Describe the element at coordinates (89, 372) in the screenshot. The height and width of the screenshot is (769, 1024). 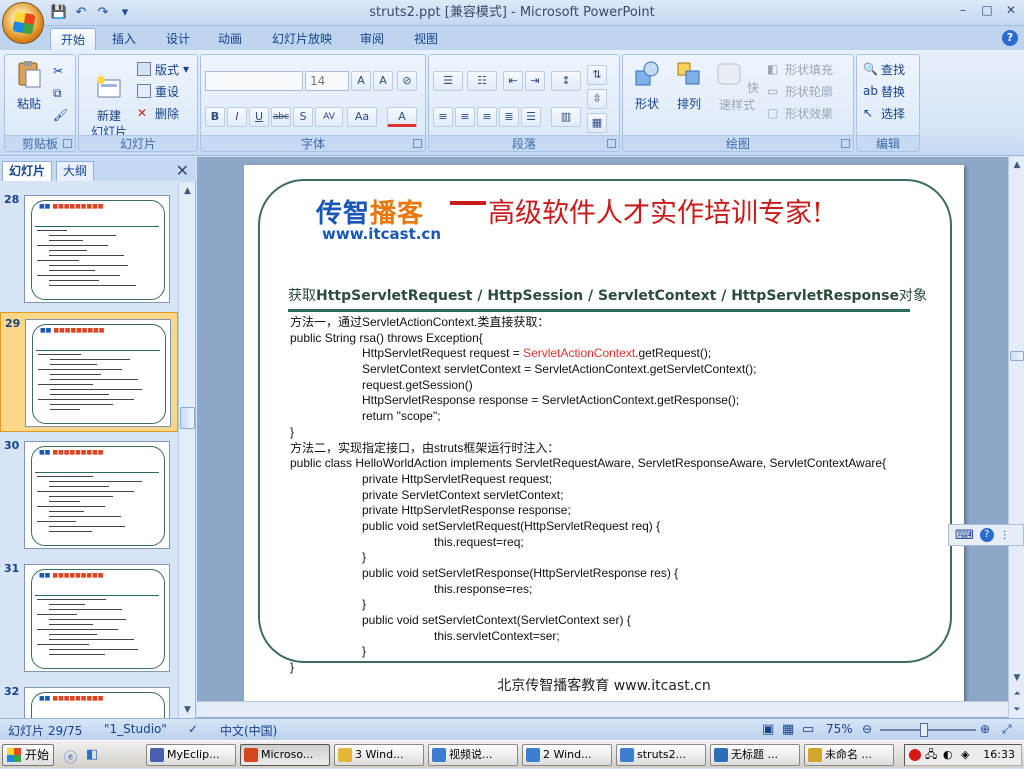
I see `slide-thumbnail: 29 ■■ ■■■■■■■■■` at that location.